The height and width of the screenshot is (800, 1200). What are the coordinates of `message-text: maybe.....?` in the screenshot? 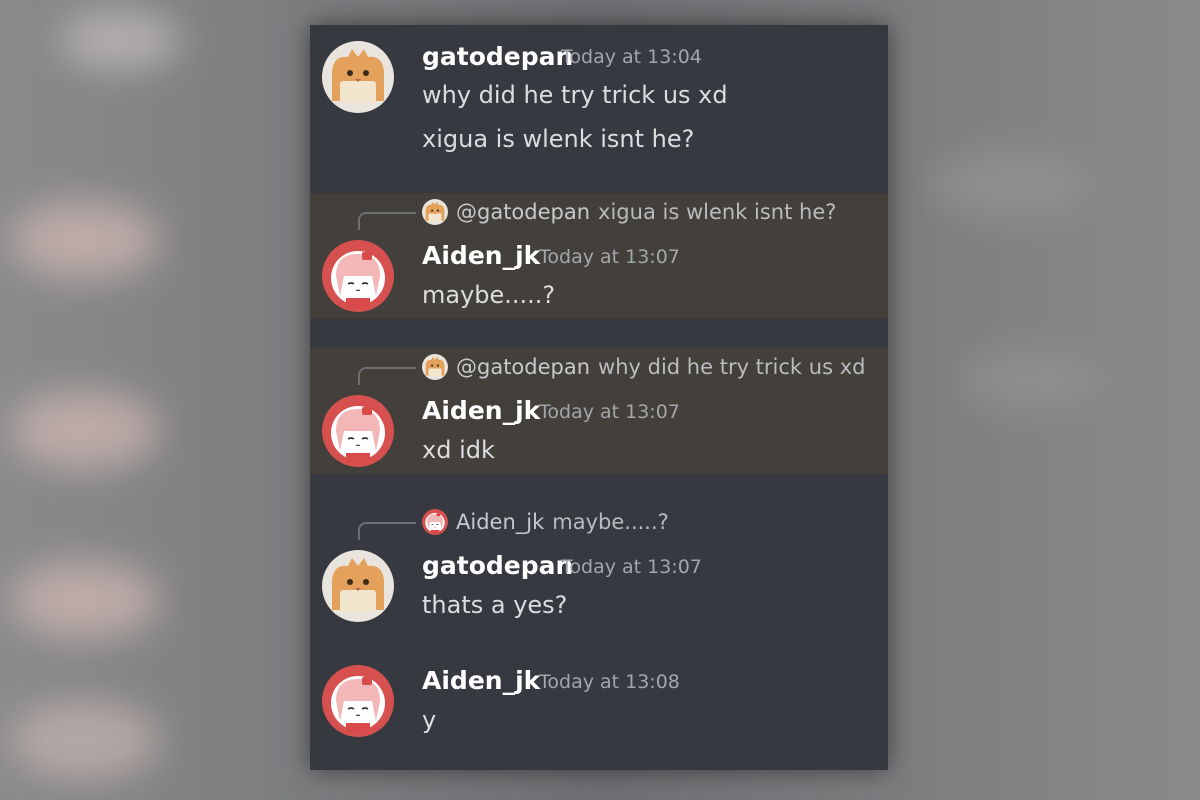 It's located at (489, 295).